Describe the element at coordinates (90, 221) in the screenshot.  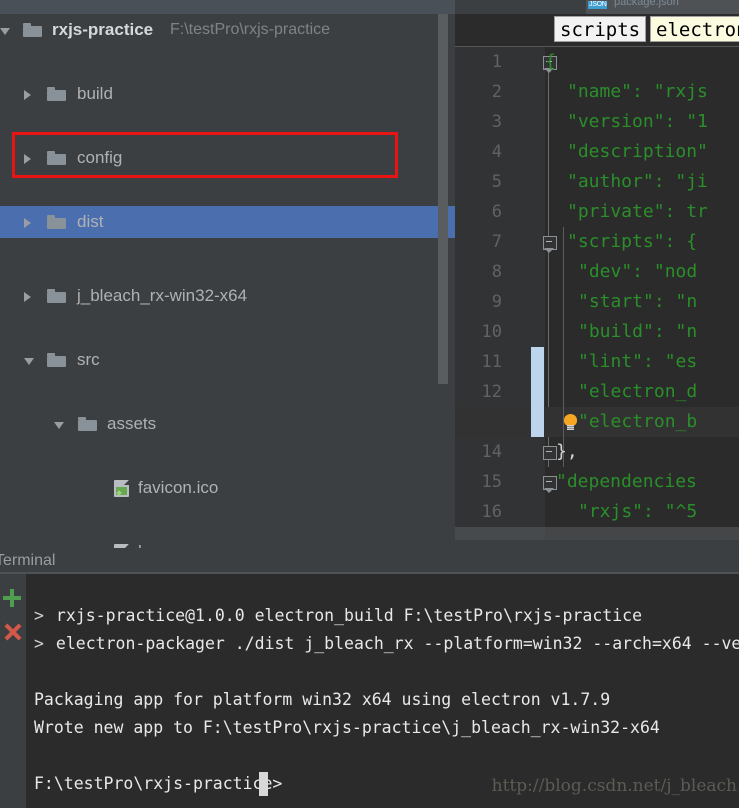
I see `tree-item-label: dist` at that location.